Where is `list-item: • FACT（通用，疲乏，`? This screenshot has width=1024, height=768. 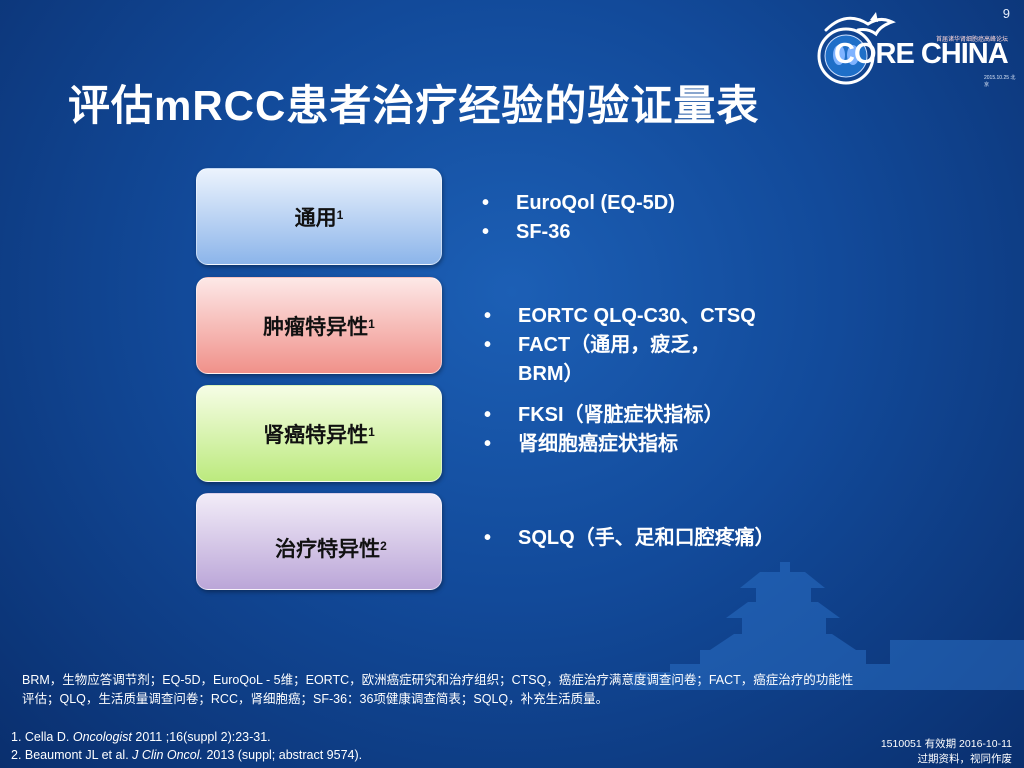
list-item: • FACT（通用，疲乏， is located at coordinates (620, 345).